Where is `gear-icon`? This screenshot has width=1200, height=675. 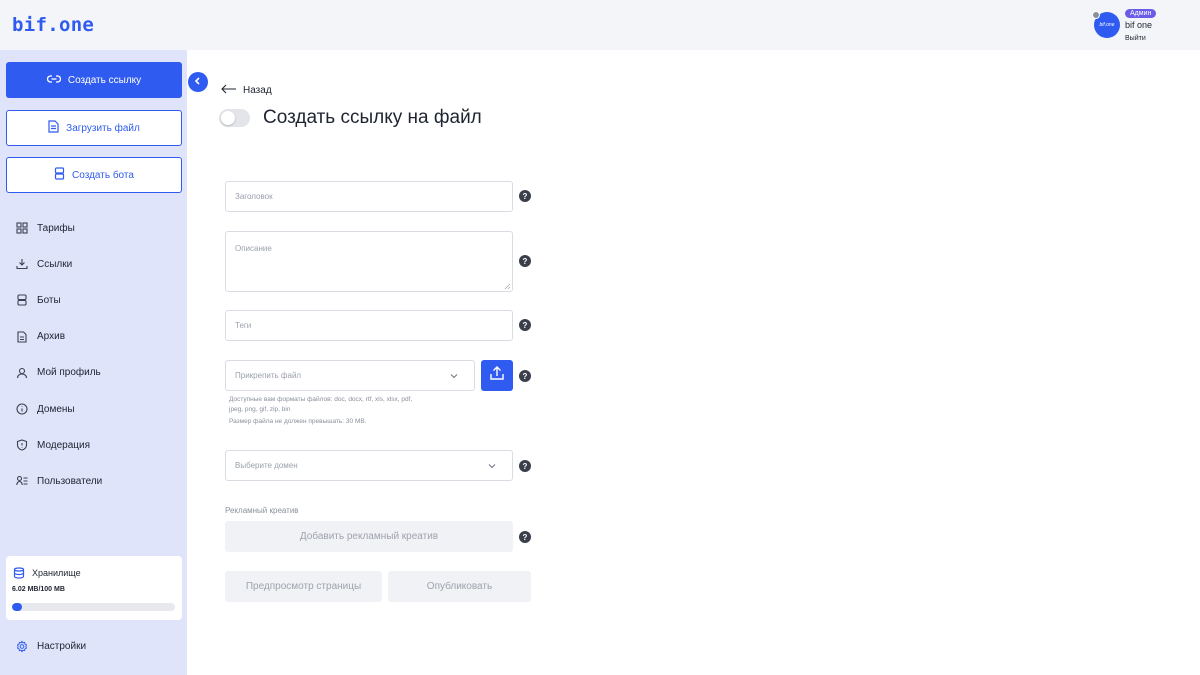 gear-icon is located at coordinates (22, 646).